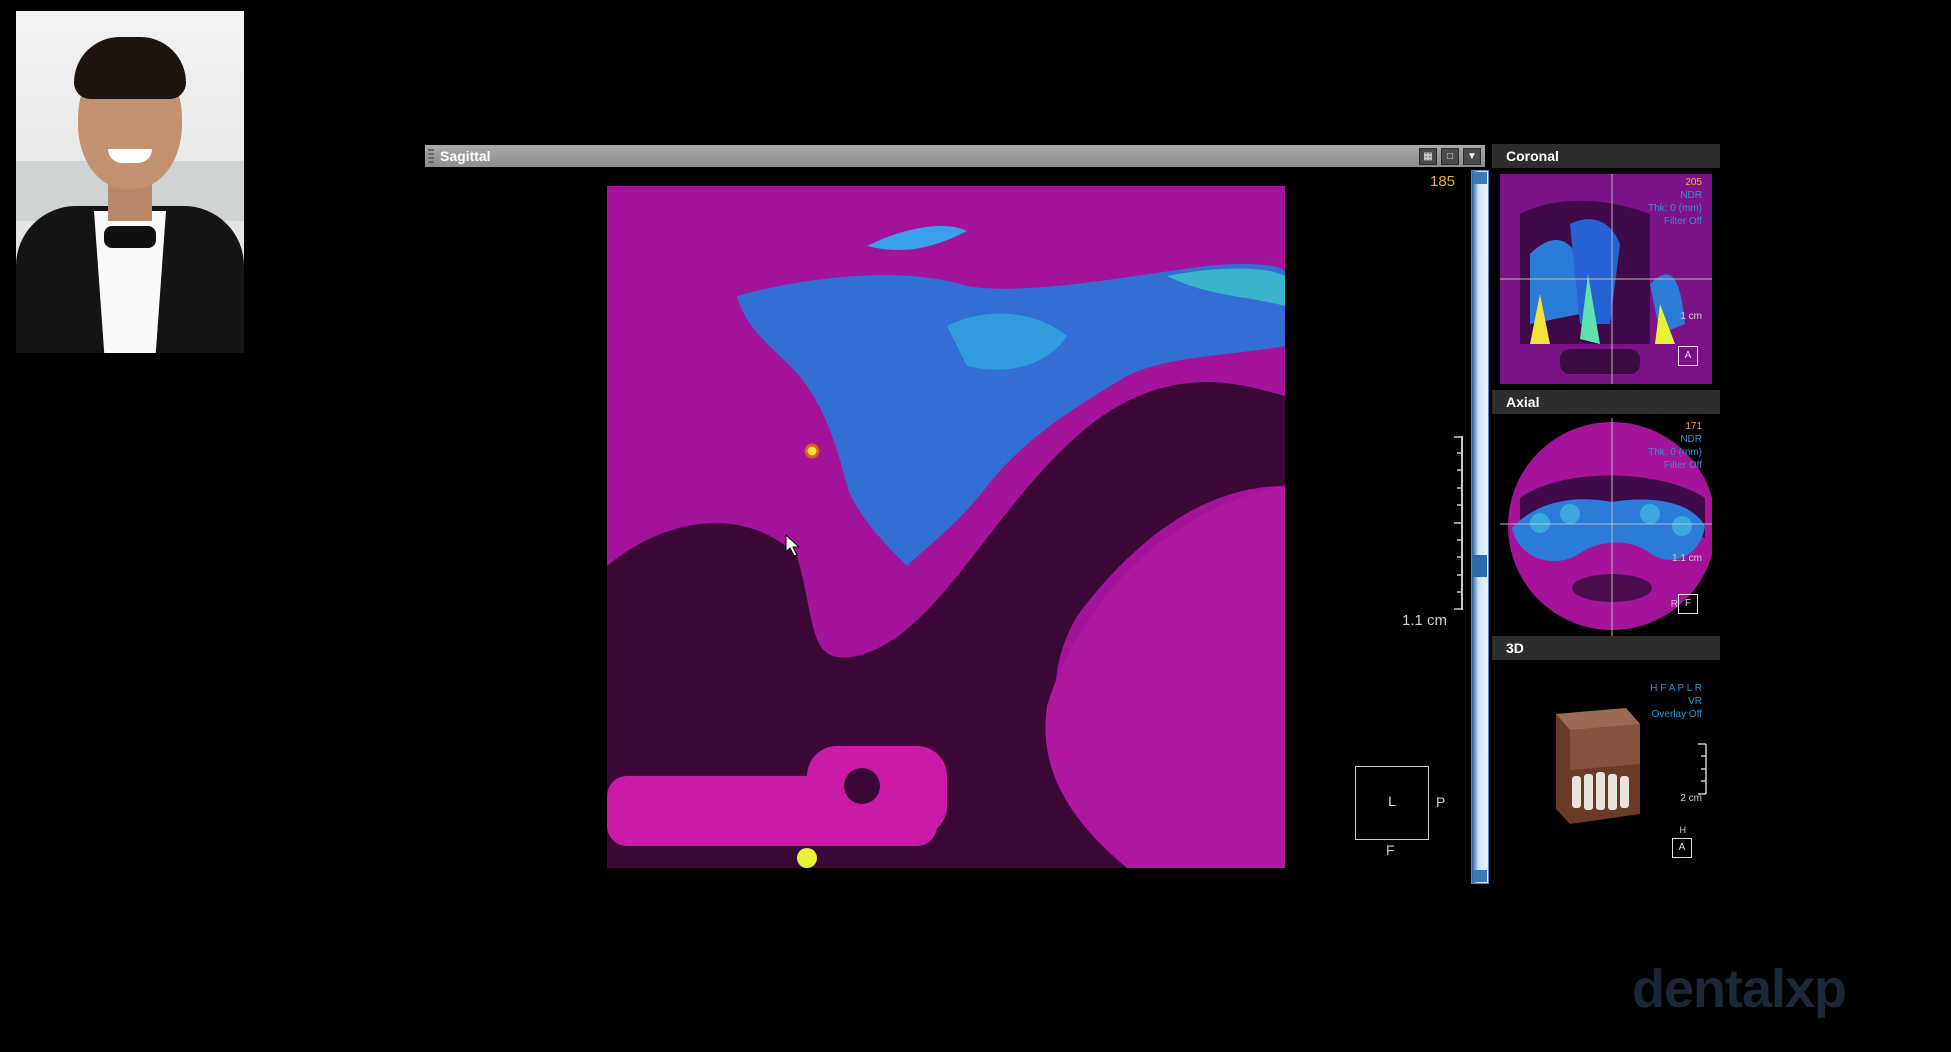  What do you see at coordinates (1676, 688) in the screenshot?
I see `3d-overlay-1: H F A P L R` at bounding box center [1676, 688].